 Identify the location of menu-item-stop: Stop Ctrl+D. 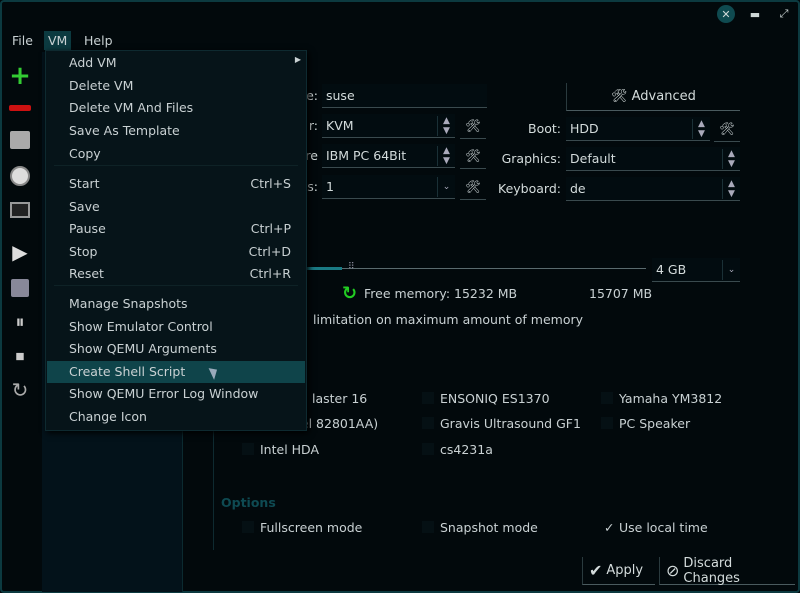
(176, 252).